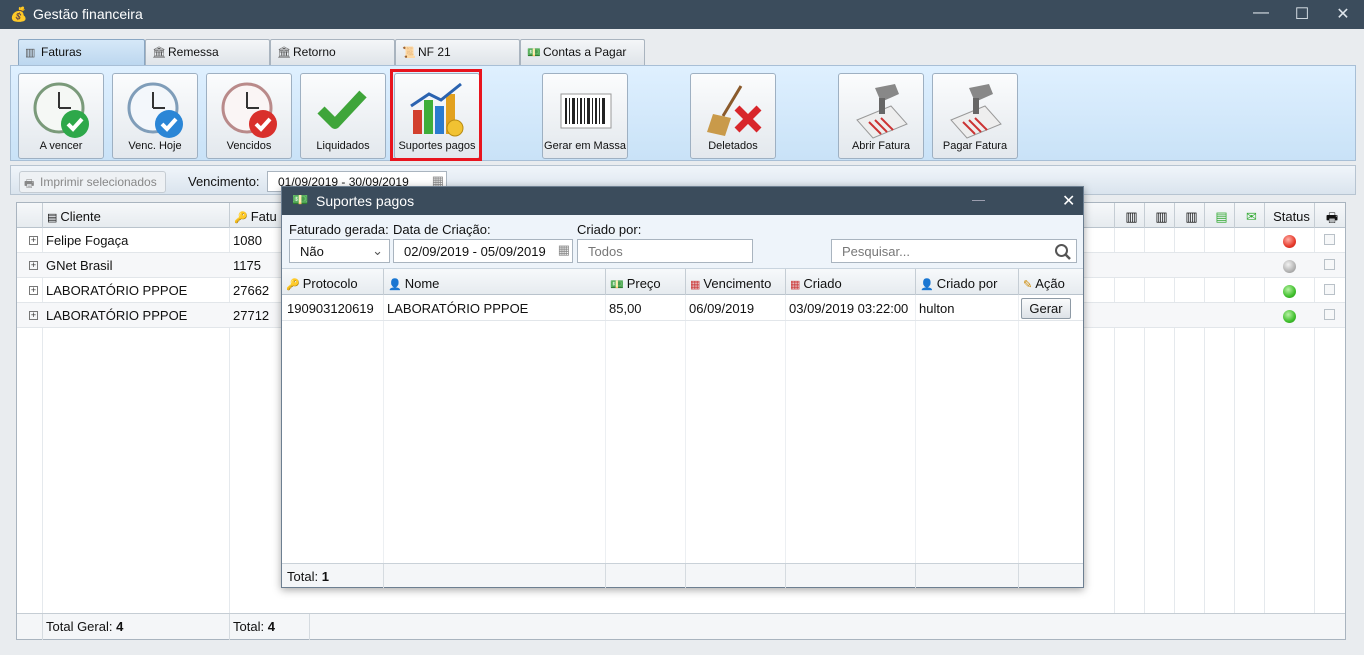 The height and width of the screenshot is (655, 1364). Describe the element at coordinates (457, 52) in the screenshot. I see `tab-nf21: 📜 NF 21` at that location.